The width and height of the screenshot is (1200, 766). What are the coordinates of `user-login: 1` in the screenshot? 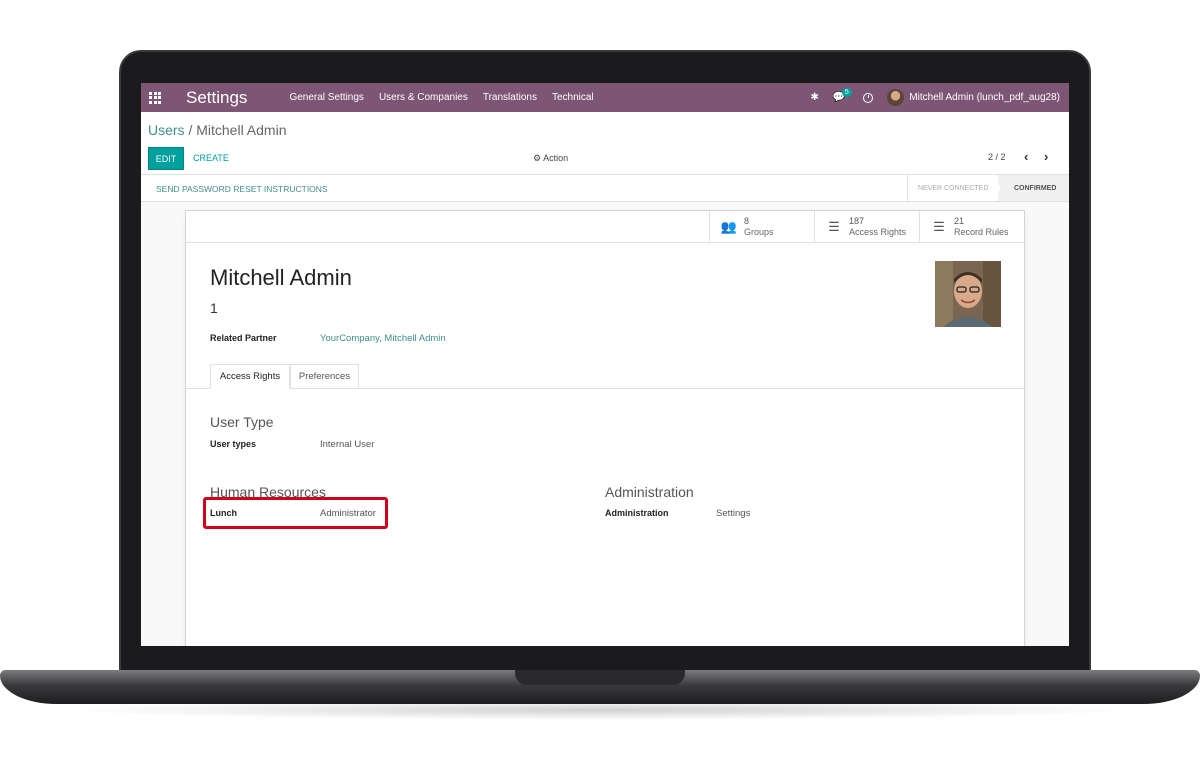 It's located at (214, 308).